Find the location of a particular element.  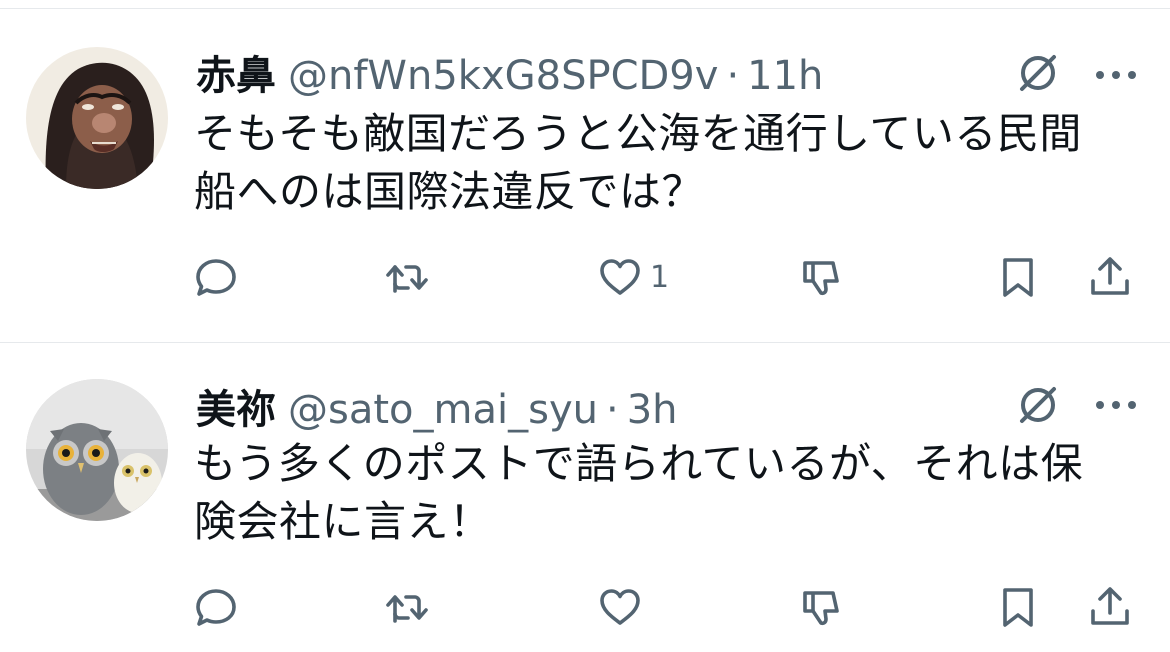

tweet-text-line: 船へのは国際法違反では？ is located at coordinates (449, 191).